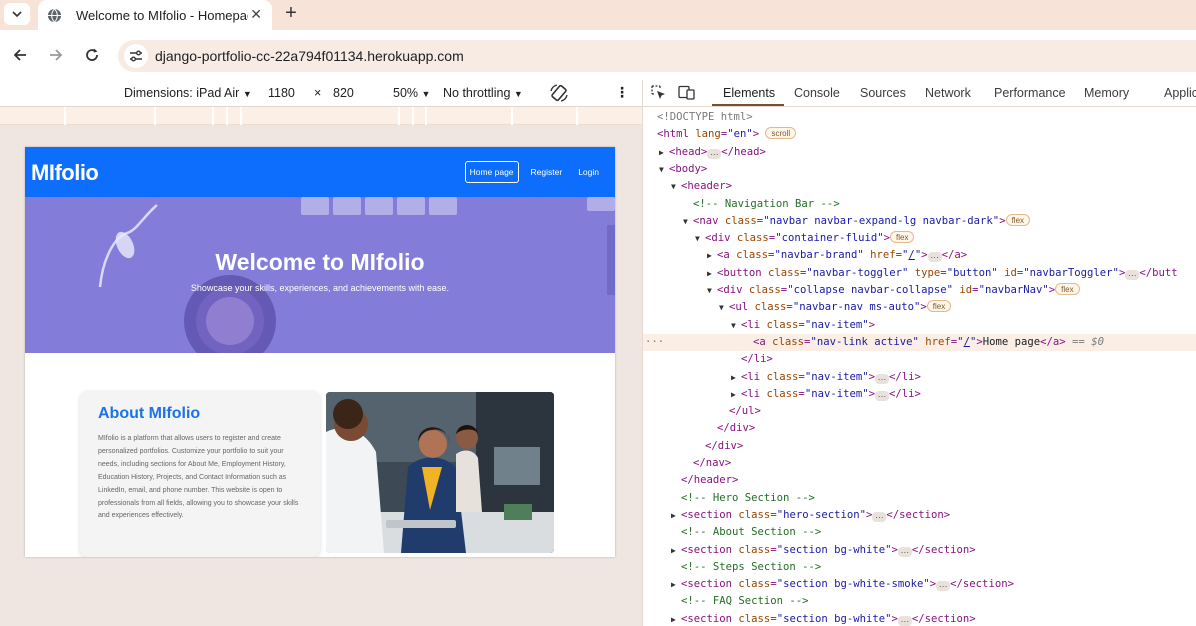 The height and width of the screenshot is (626, 1196). I want to click on new-tab-icon: +, so click(291, 13).